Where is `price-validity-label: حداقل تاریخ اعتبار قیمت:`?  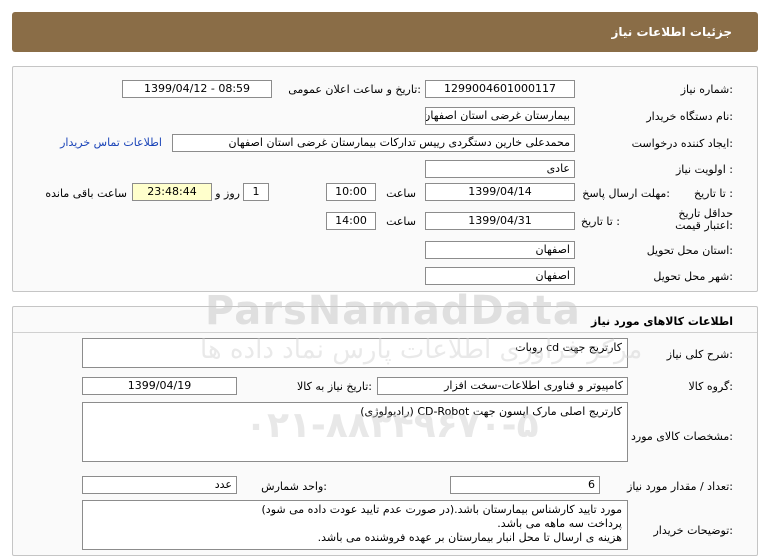
price-validity-label: حداقل تاریخ اعتبار قیمت: is located at coordinates (693, 220).